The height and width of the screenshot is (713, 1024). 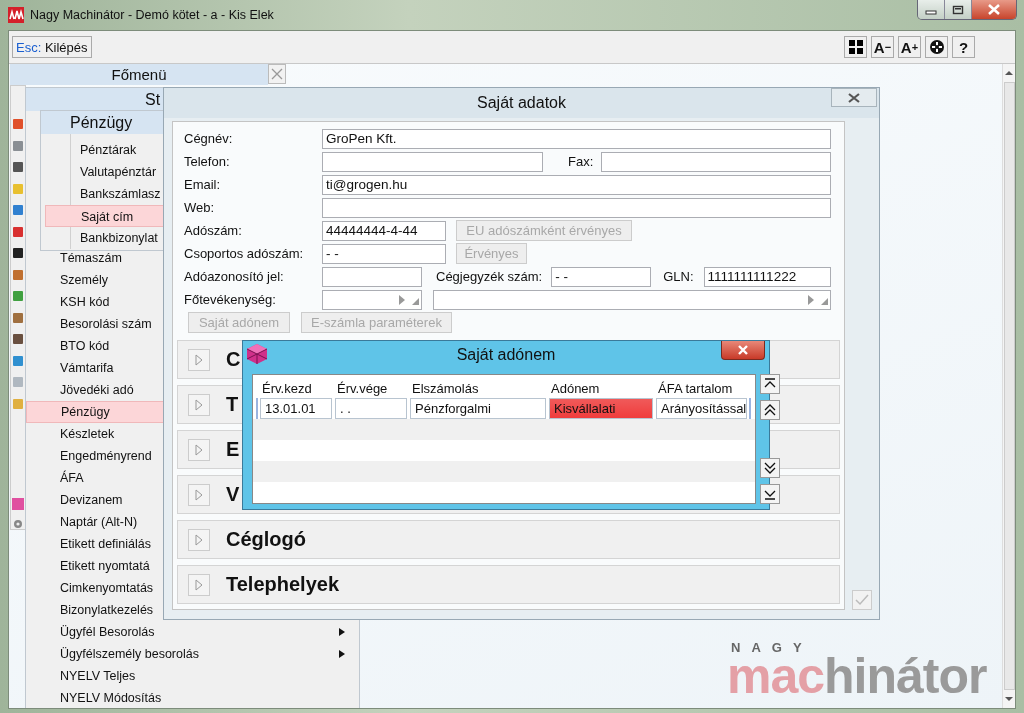 I want to click on window-title: Nagy Machinátor - Demó kötet - a - Kis Elek, so click(x=152, y=15).